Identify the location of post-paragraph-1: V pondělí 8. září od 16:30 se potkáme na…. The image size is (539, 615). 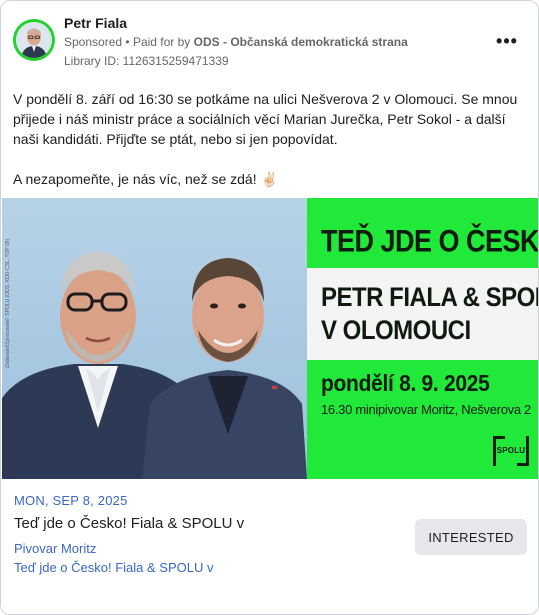
(265, 119).